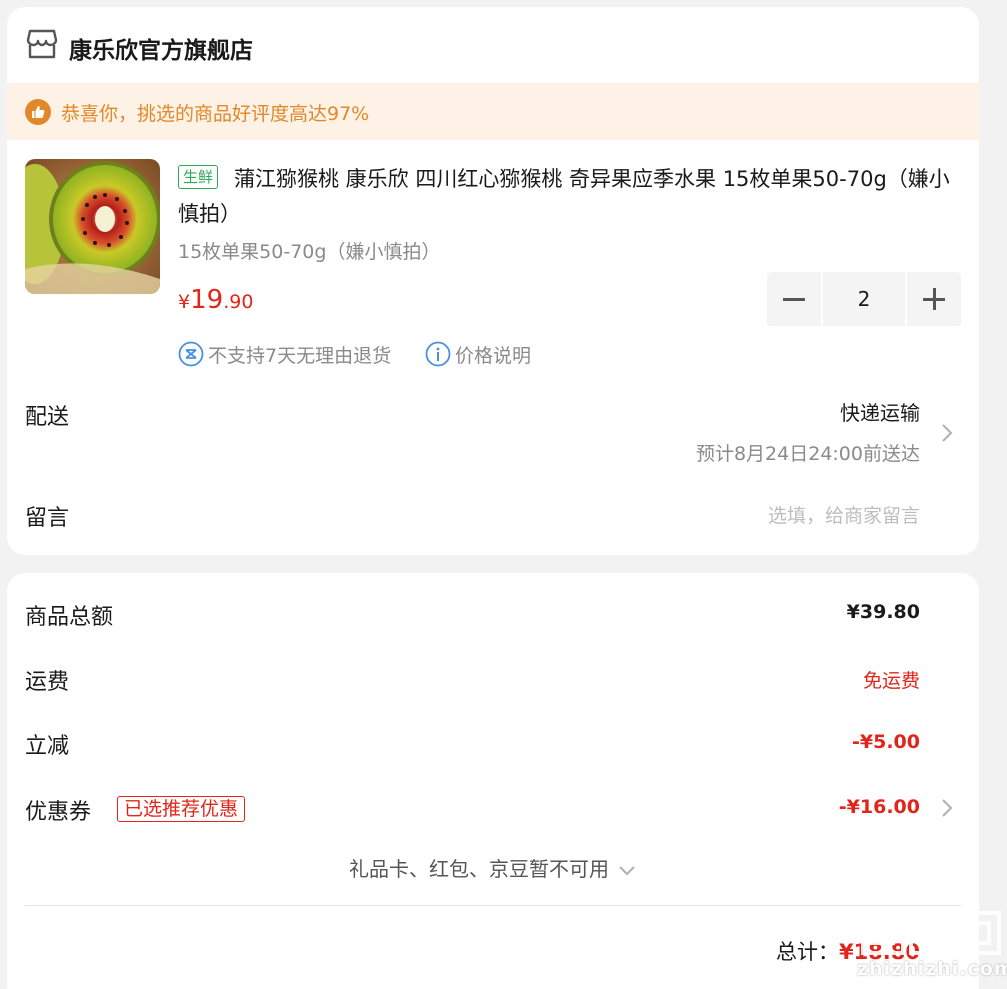 The image size is (1007, 989). What do you see at coordinates (479, 869) in the screenshot?
I see `gift-note-text: 礼品卡、红包、京豆暂不可用` at bounding box center [479, 869].